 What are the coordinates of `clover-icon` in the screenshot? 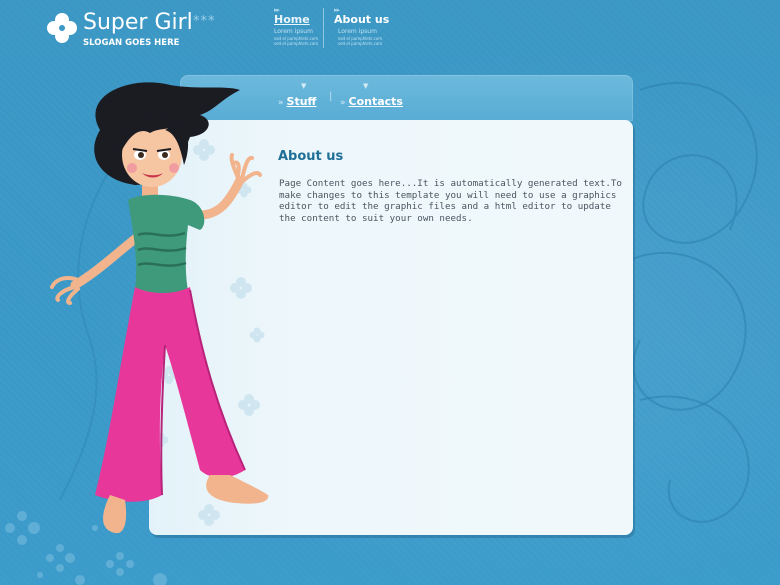 It's located at (62, 28).